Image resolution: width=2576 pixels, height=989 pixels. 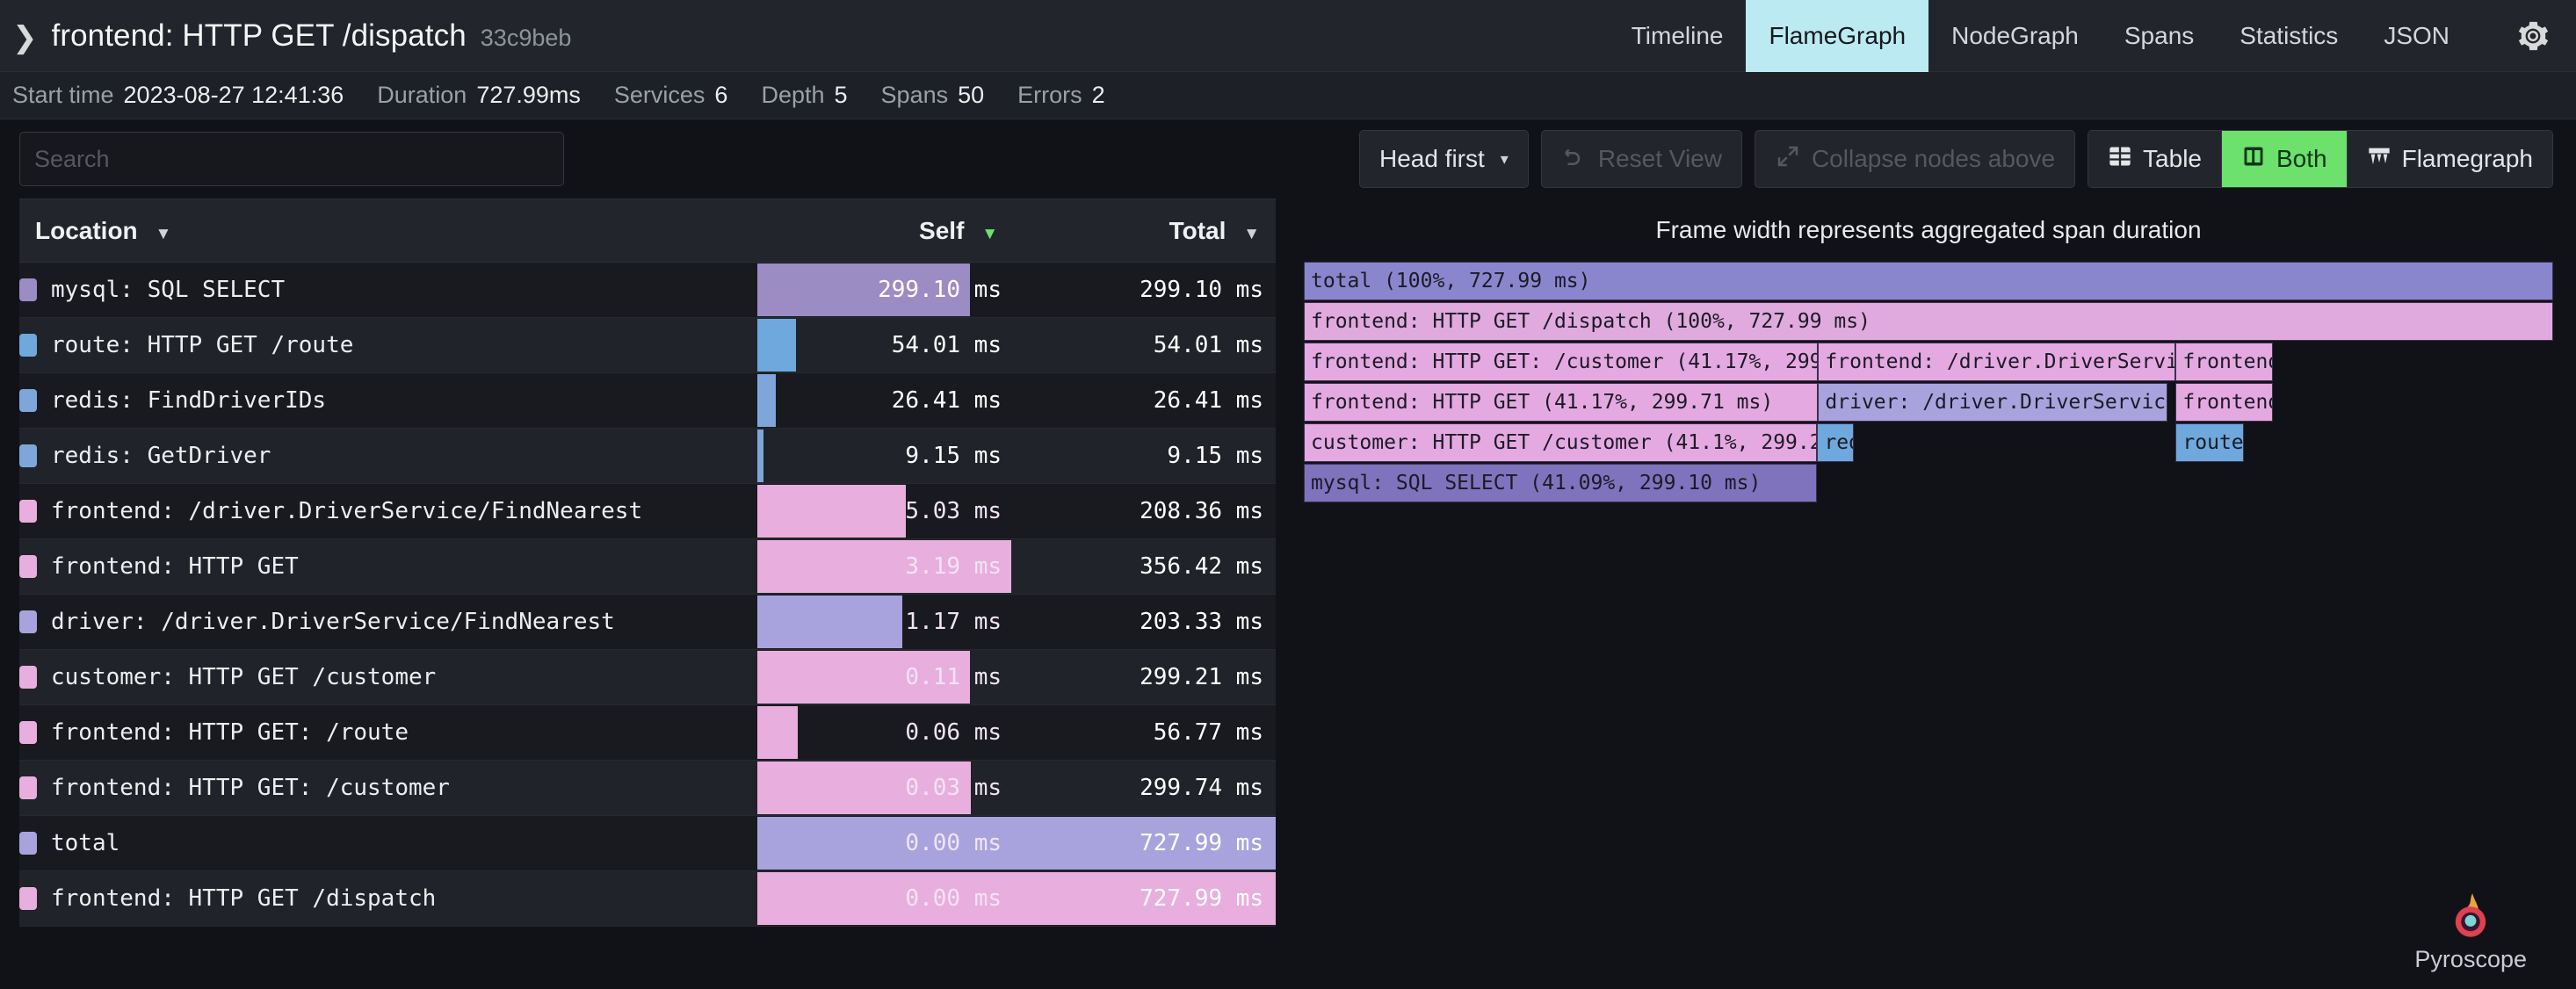 I want to click on cell-total: 299.21 ms, so click(x=1145, y=677).